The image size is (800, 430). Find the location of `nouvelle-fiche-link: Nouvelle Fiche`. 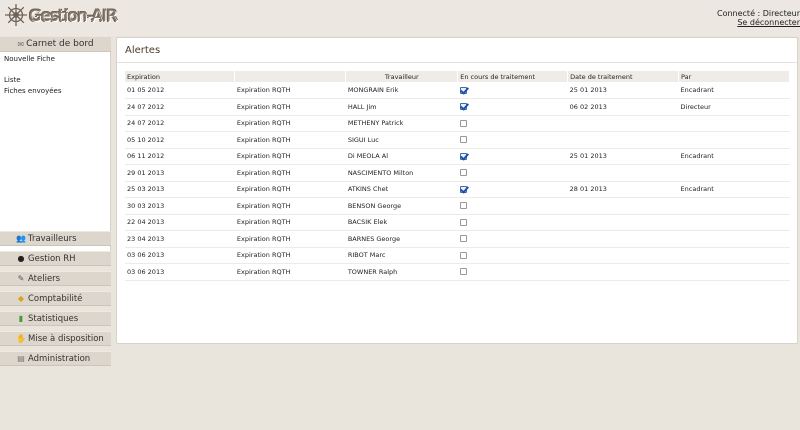

nouvelle-fiche-link: Nouvelle Fiche is located at coordinates (29, 59).